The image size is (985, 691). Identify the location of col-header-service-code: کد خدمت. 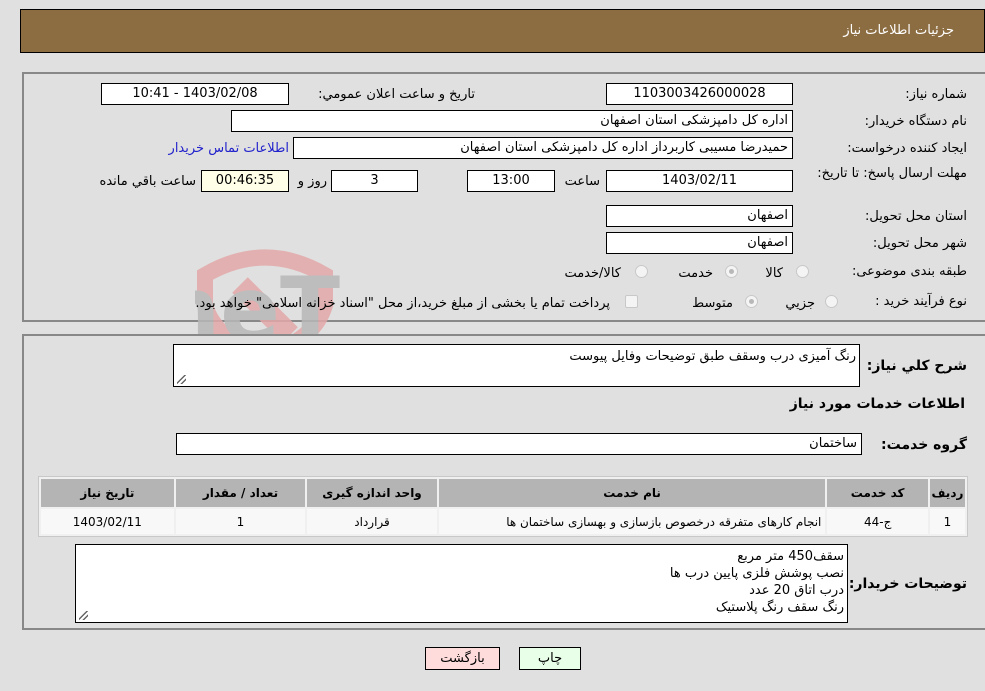
(877, 493).